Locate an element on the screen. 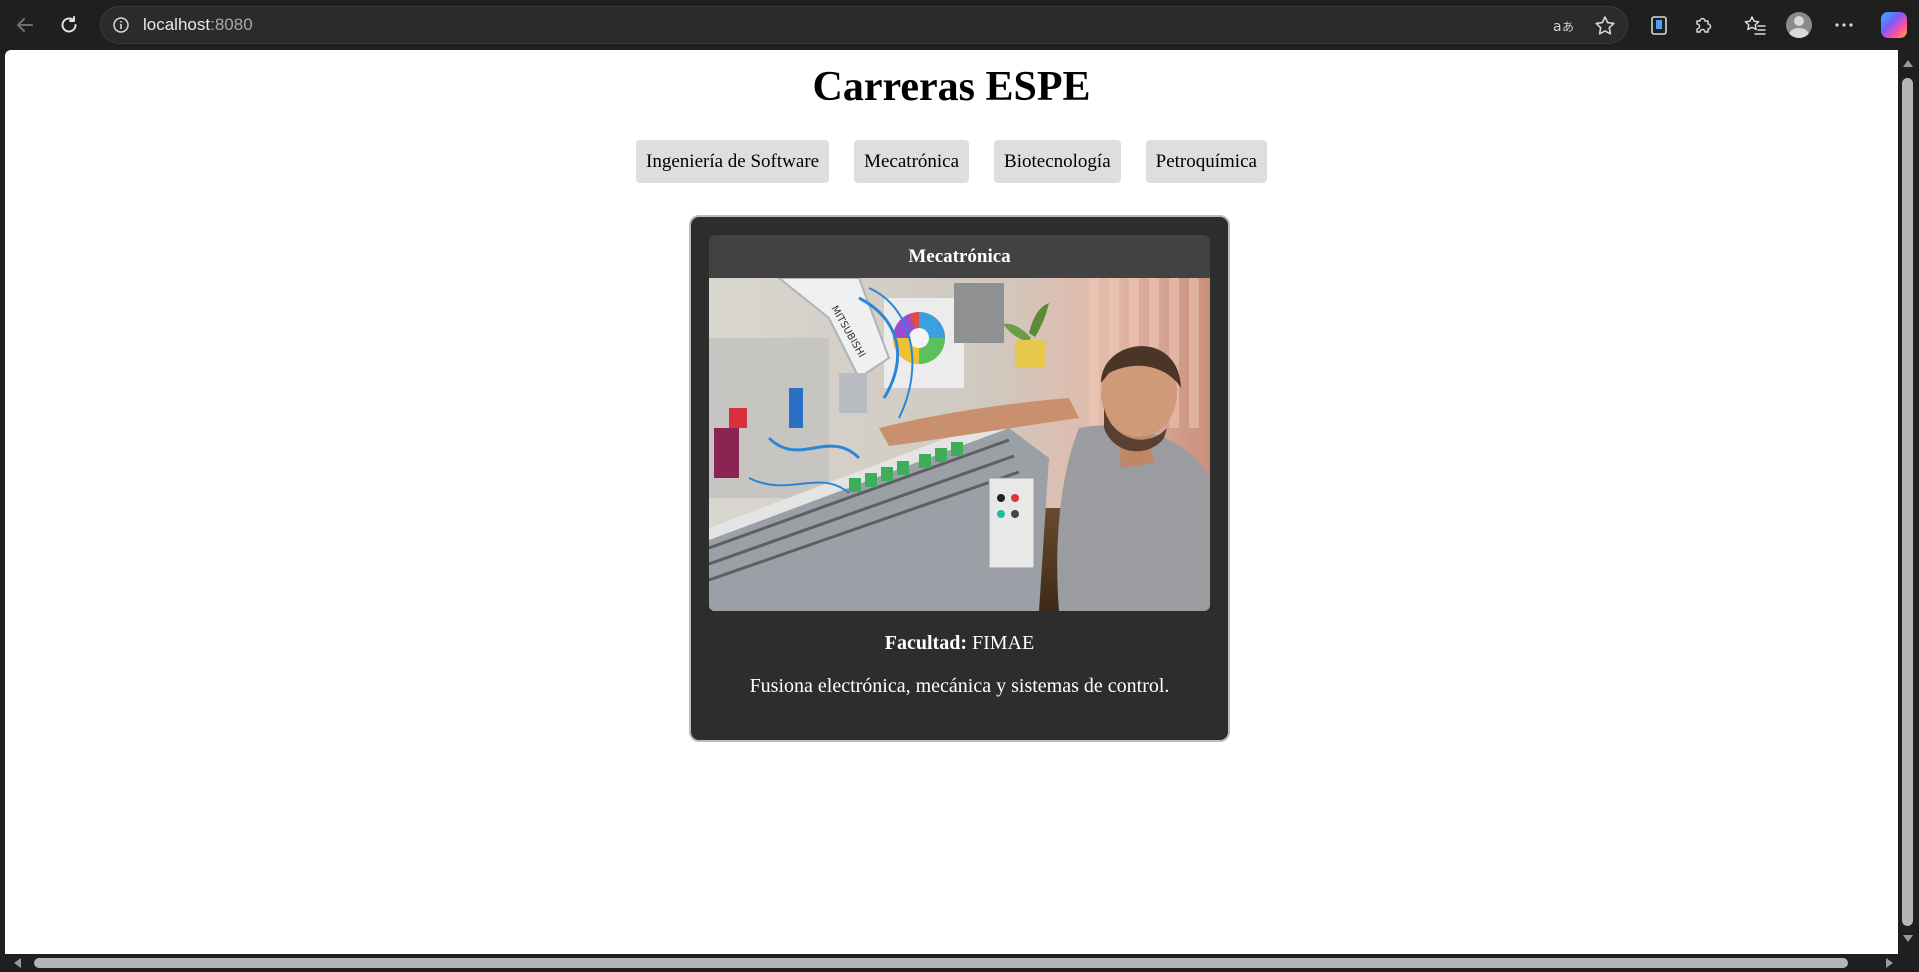 Image resolution: width=1919 pixels, height=972 pixels. vertical-scrollbar is located at coordinates (1908, 502).